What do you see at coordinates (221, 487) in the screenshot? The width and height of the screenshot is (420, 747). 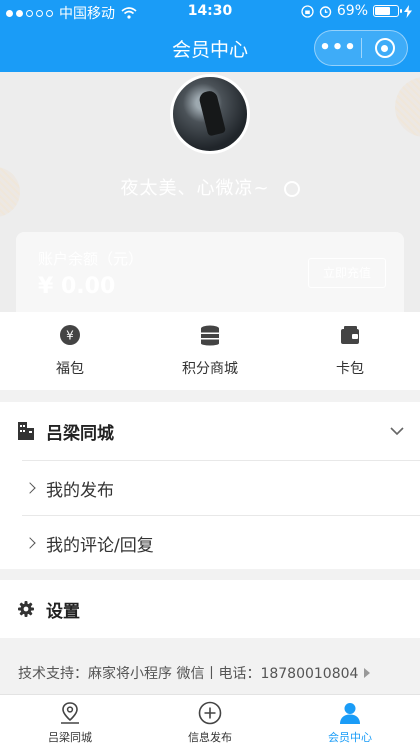 I see `my-posts-item: 我的发布` at bounding box center [221, 487].